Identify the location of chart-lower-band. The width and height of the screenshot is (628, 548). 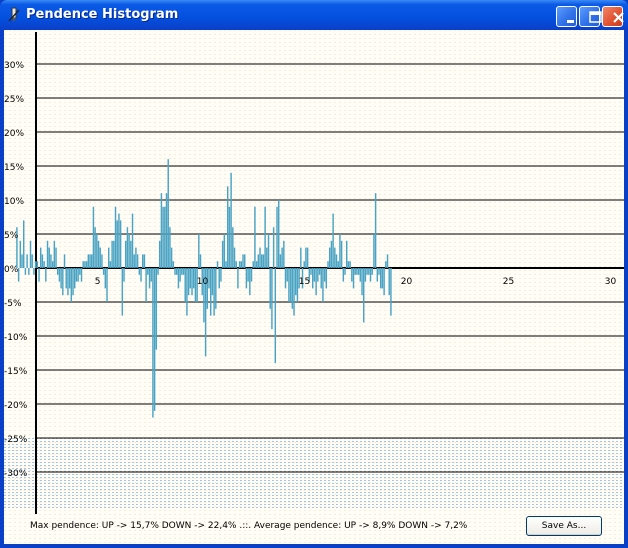
(314, 474).